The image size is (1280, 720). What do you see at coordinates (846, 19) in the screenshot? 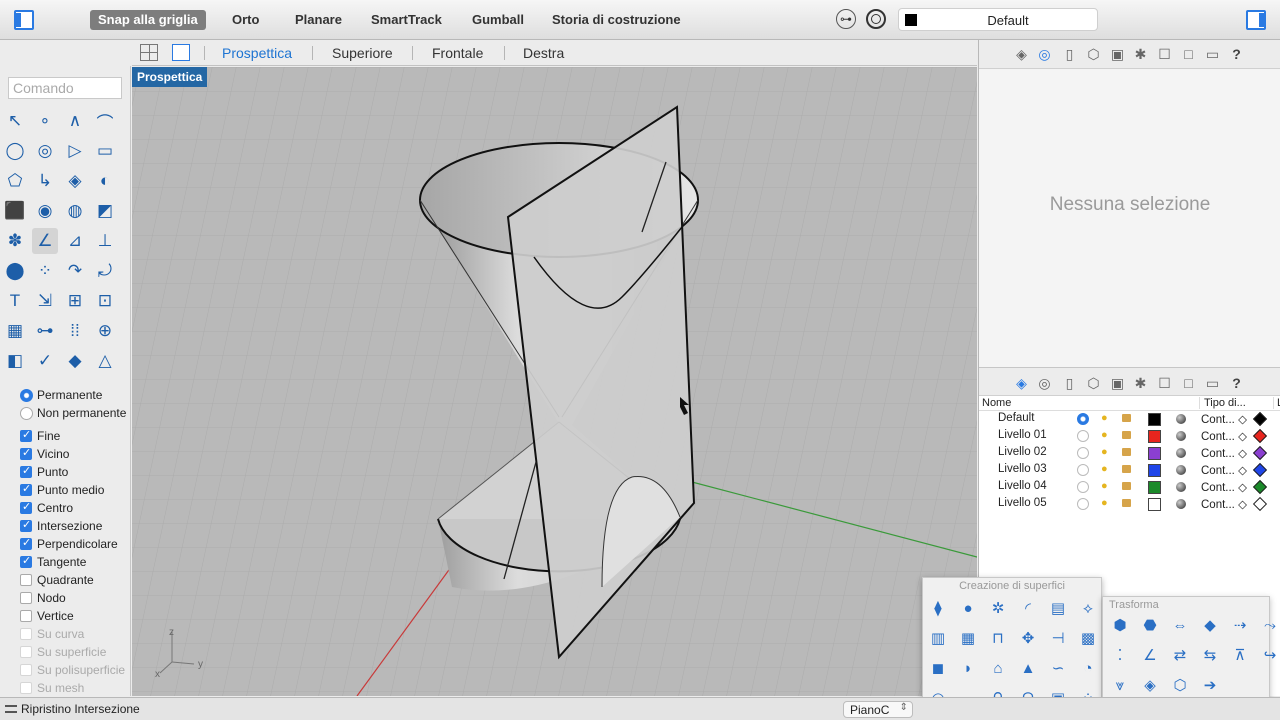
I see `filter-icon: ⊶` at bounding box center [846, 19].